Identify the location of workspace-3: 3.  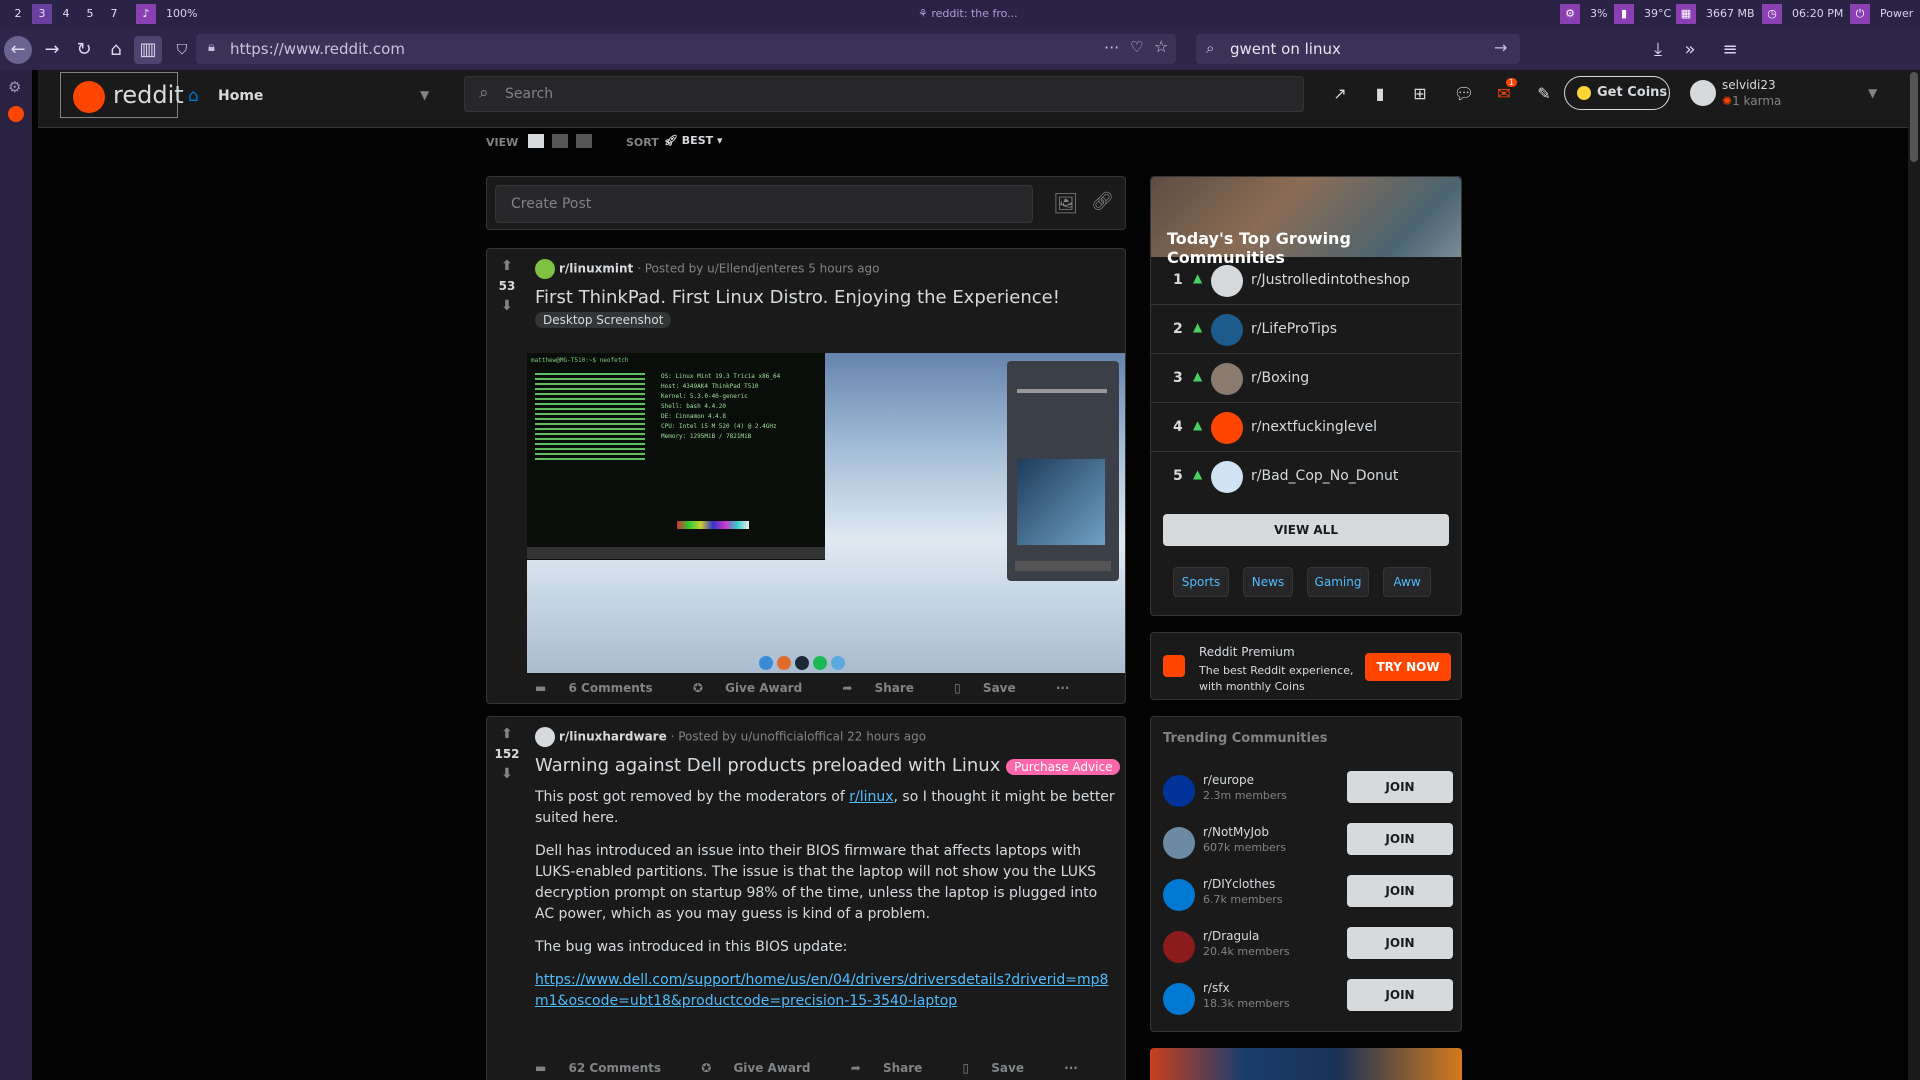
(42, 14).